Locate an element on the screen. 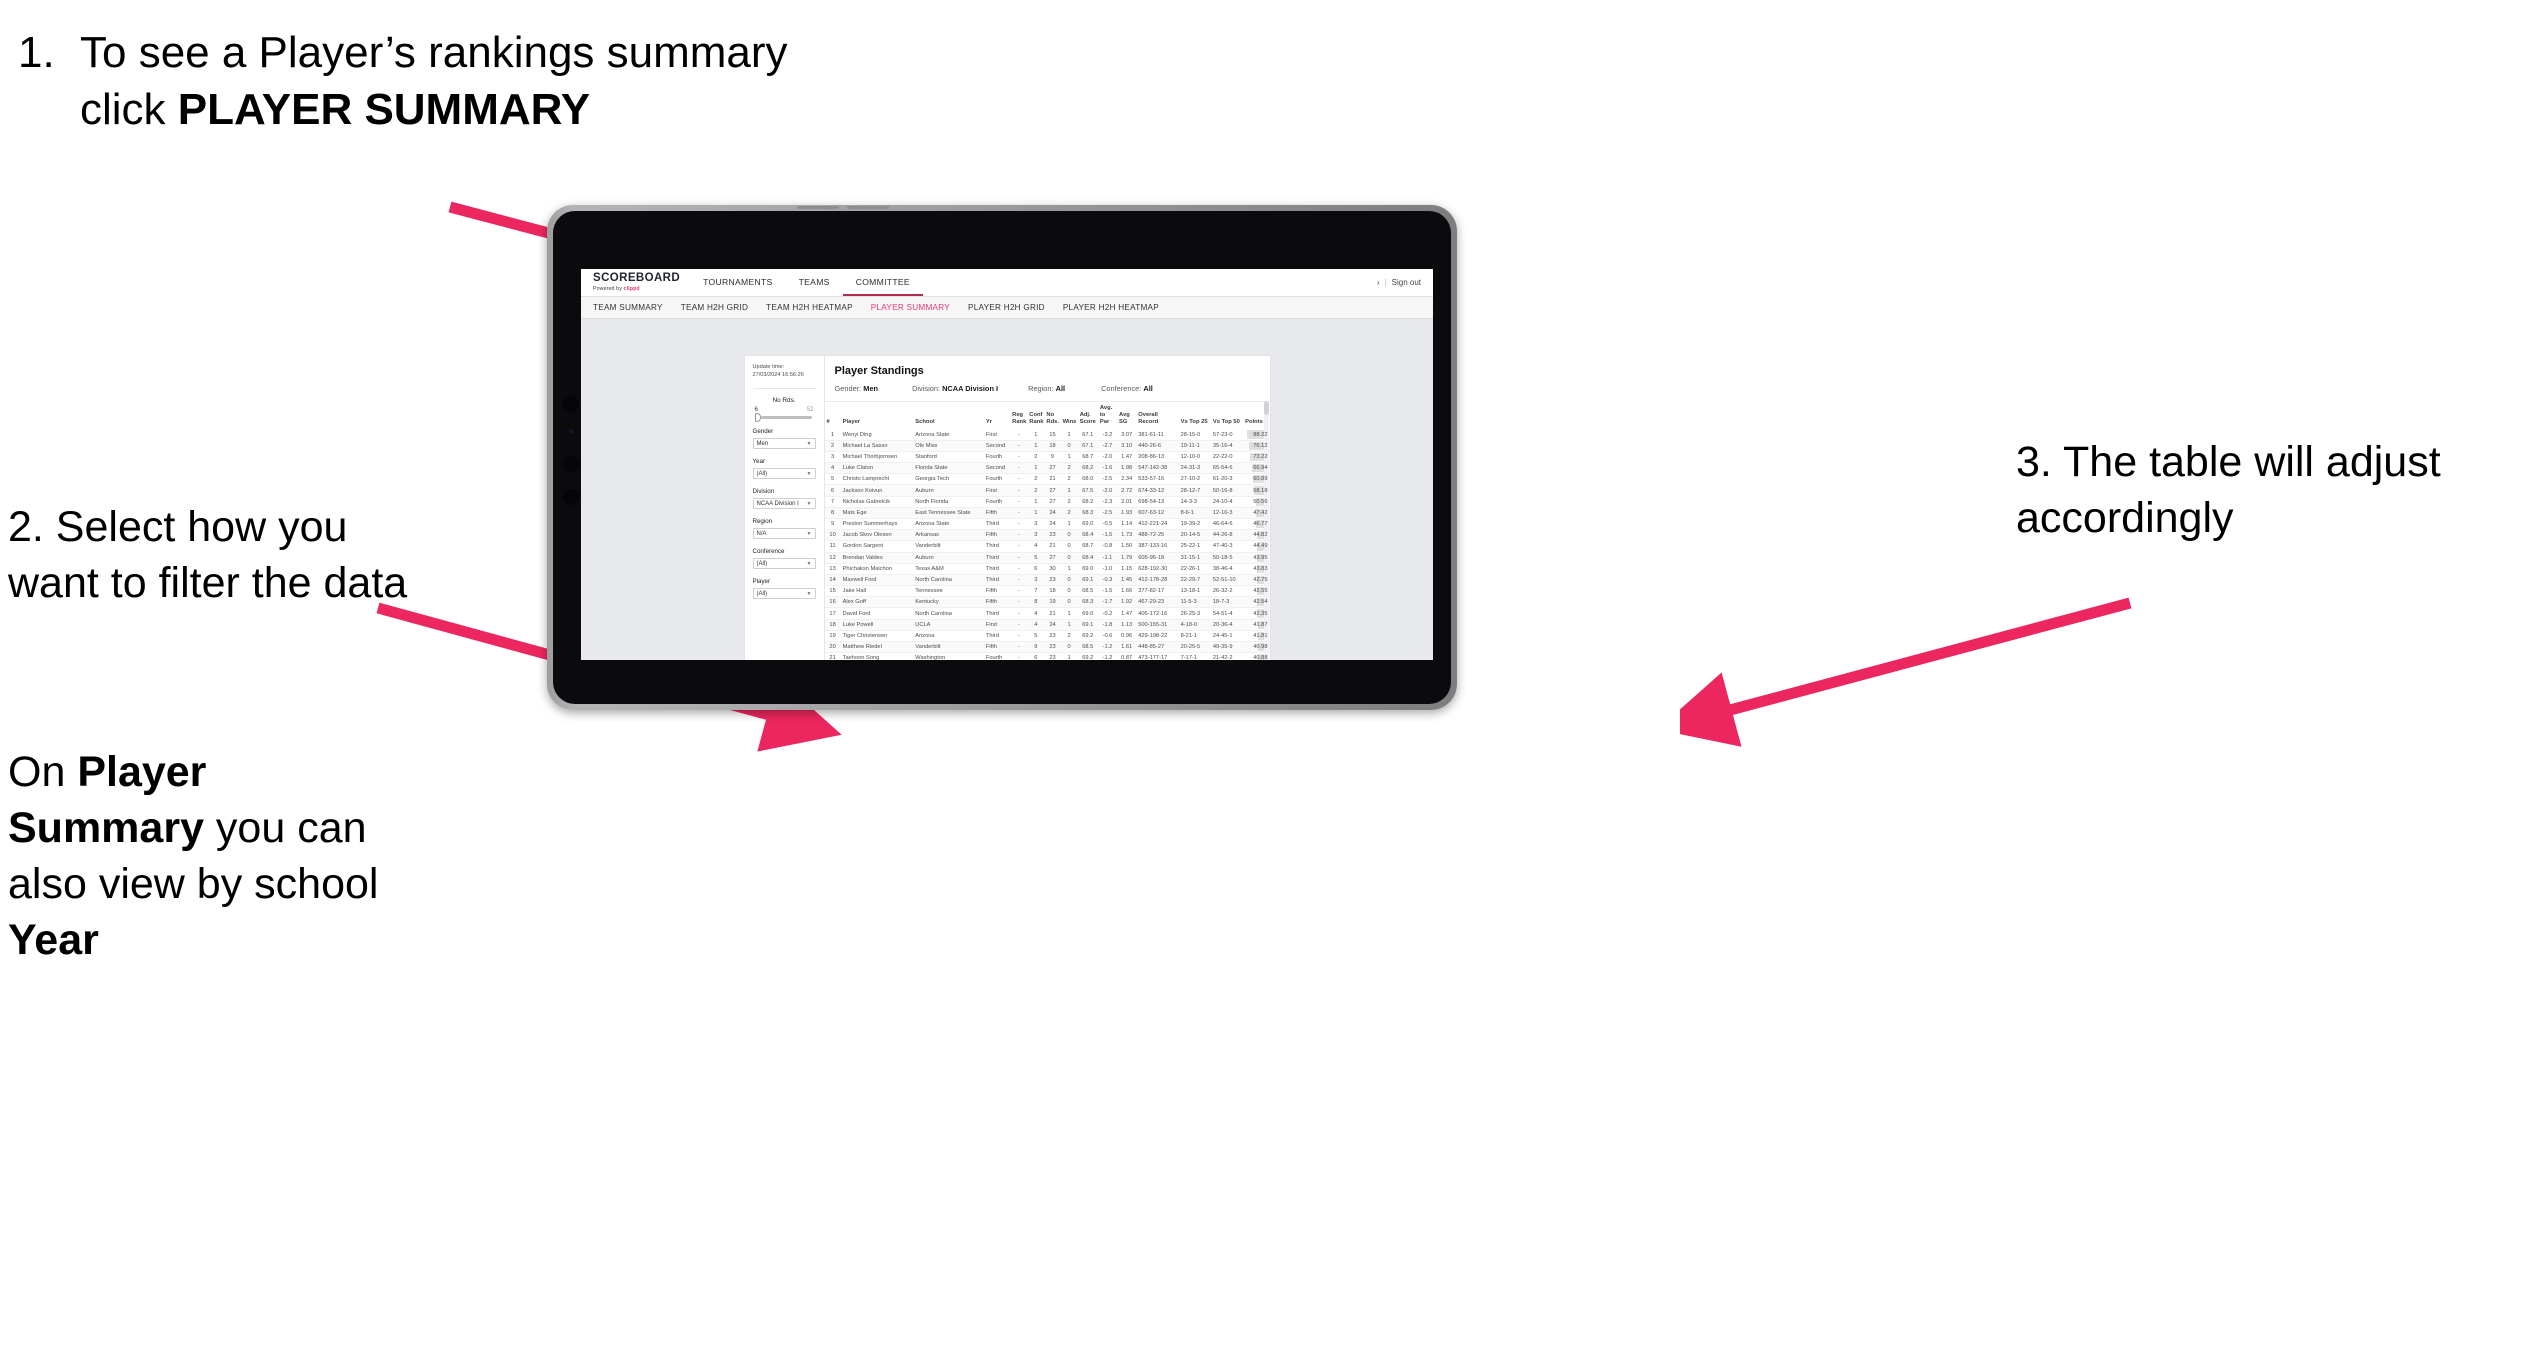 The height and width of the screenshot is (1359, 2526). filter-gender-select: Men ▼ is located at coordinates (784, 444).